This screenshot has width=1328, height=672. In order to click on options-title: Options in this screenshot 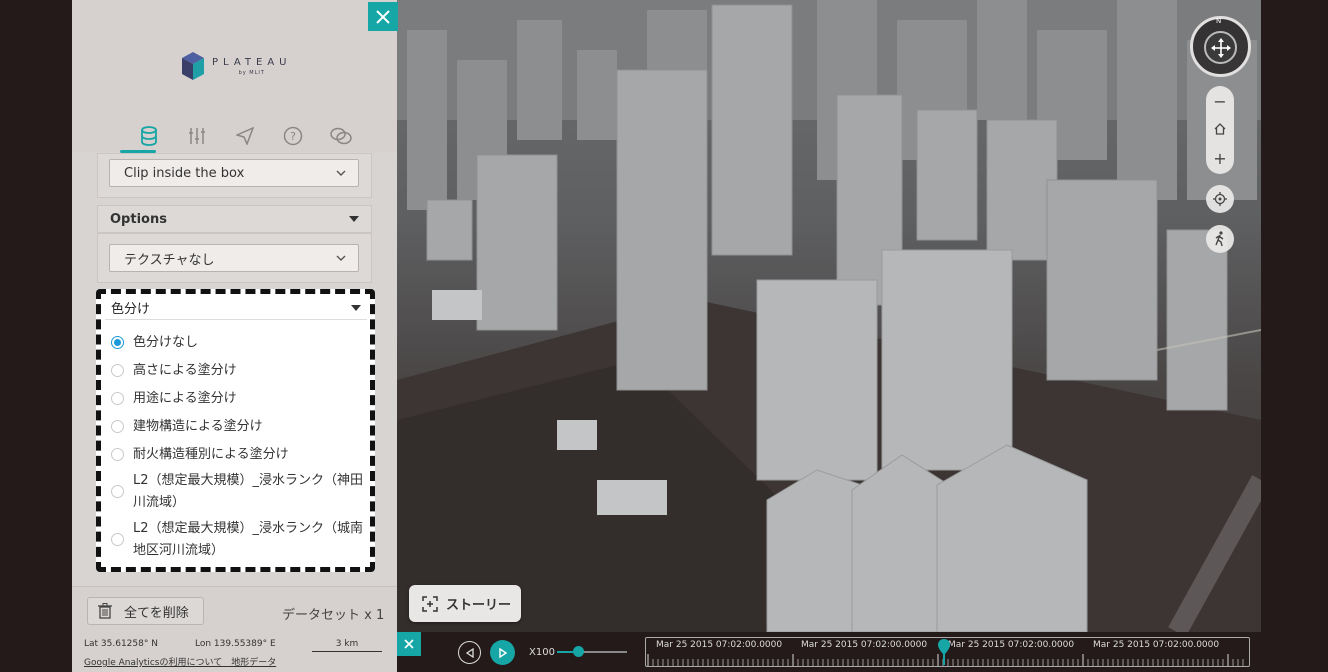, I will do `click(138, 219)`.